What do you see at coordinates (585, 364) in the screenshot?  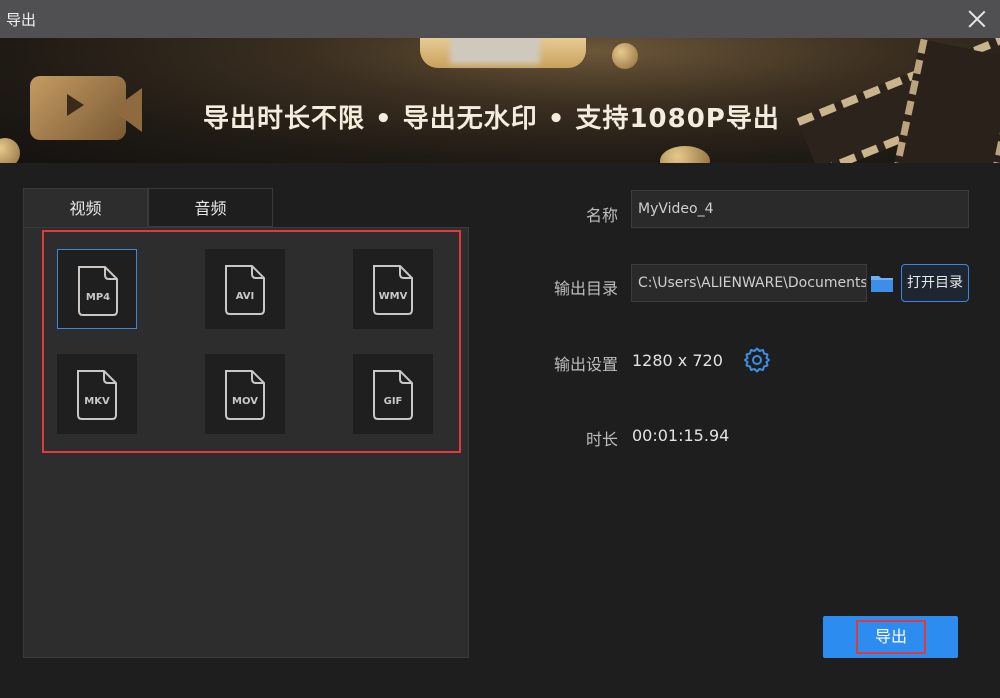 I see `output-settings-label: 输出设置` at bounding box center [585, 364].